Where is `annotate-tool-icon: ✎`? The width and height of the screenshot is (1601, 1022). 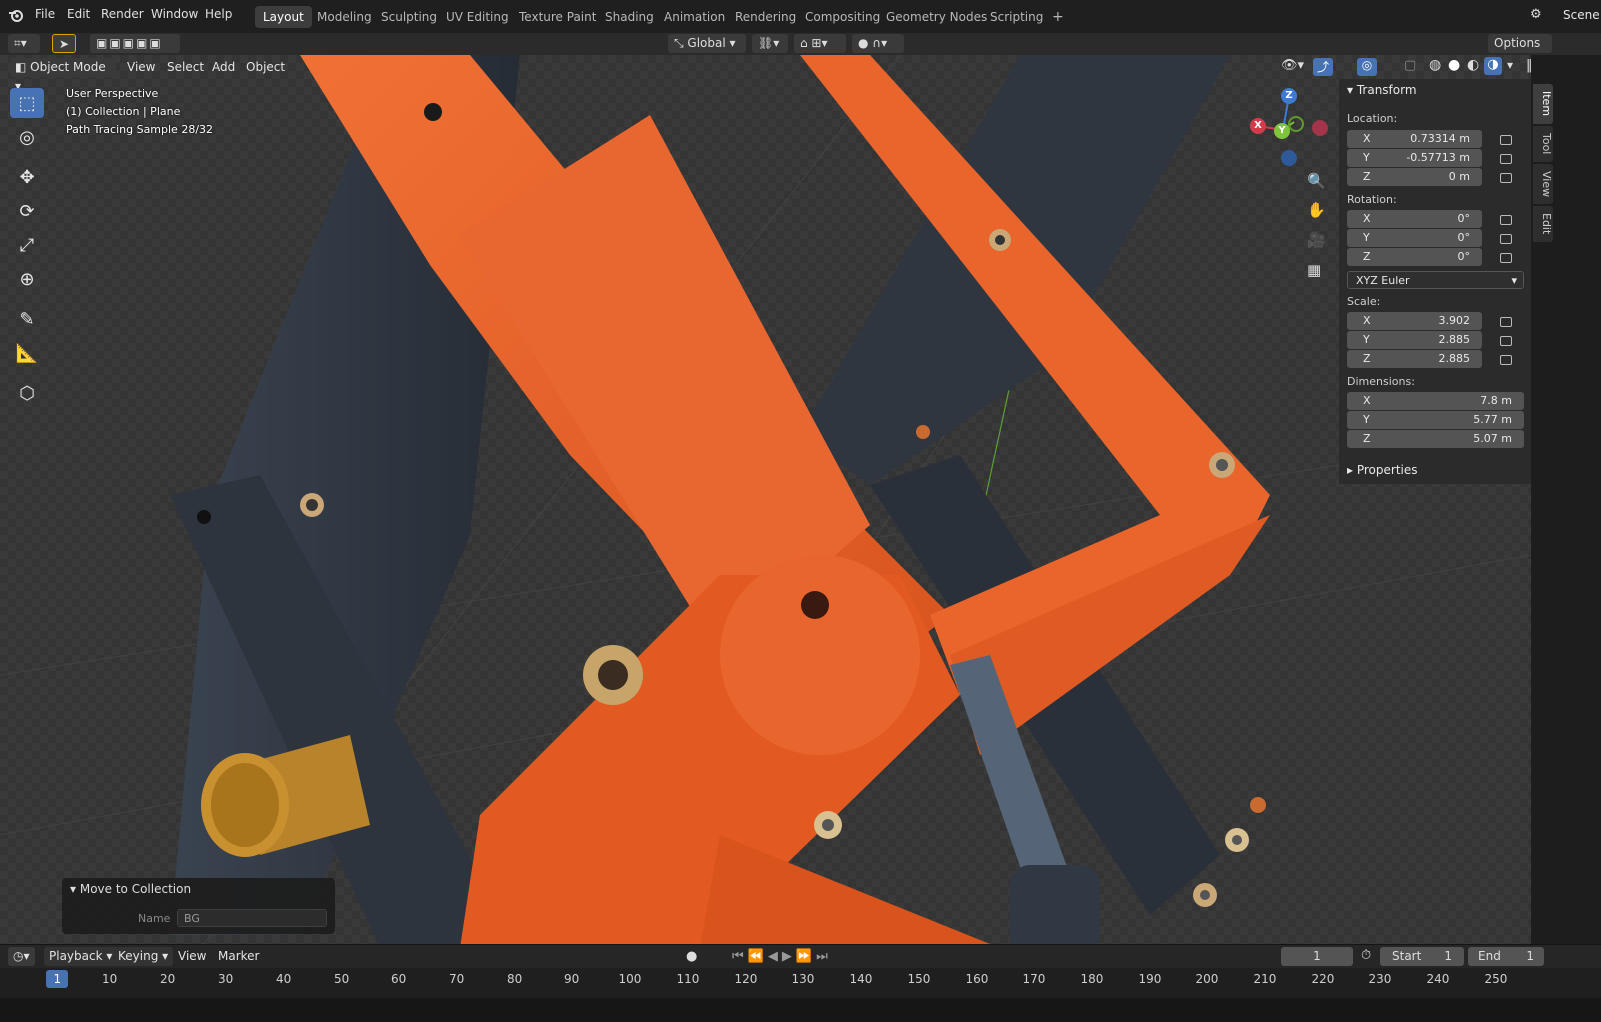 annotate-tool-icon: ✎ is located at coordinates (27, 319).